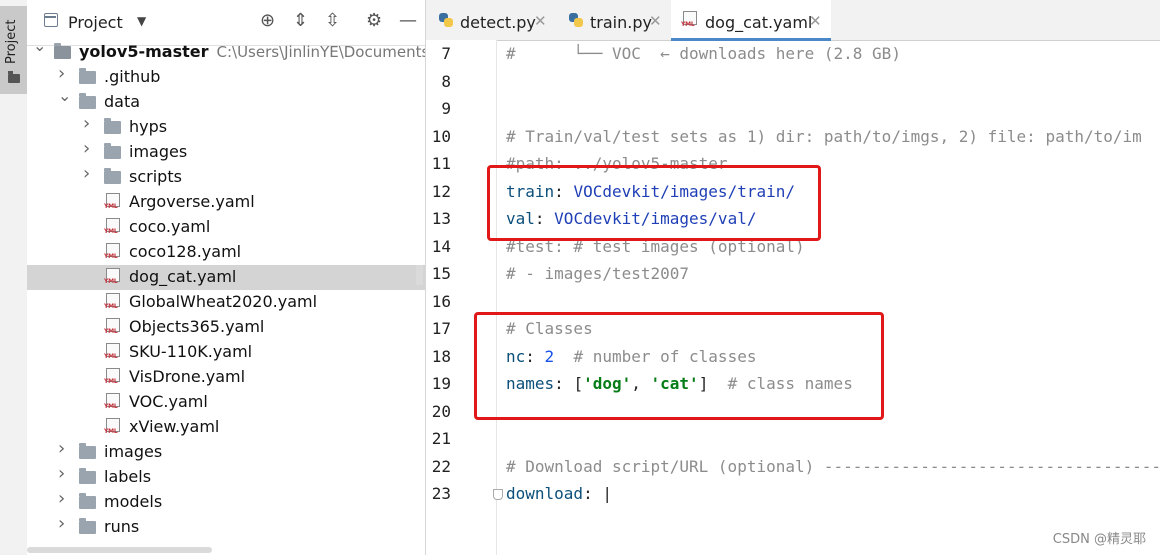 The height and width of the screenshot is (555, 1160). What do you see at coordinates (441, 356) in the screenshot?
I see `line-number: 18` at bounding box center [441, 356].